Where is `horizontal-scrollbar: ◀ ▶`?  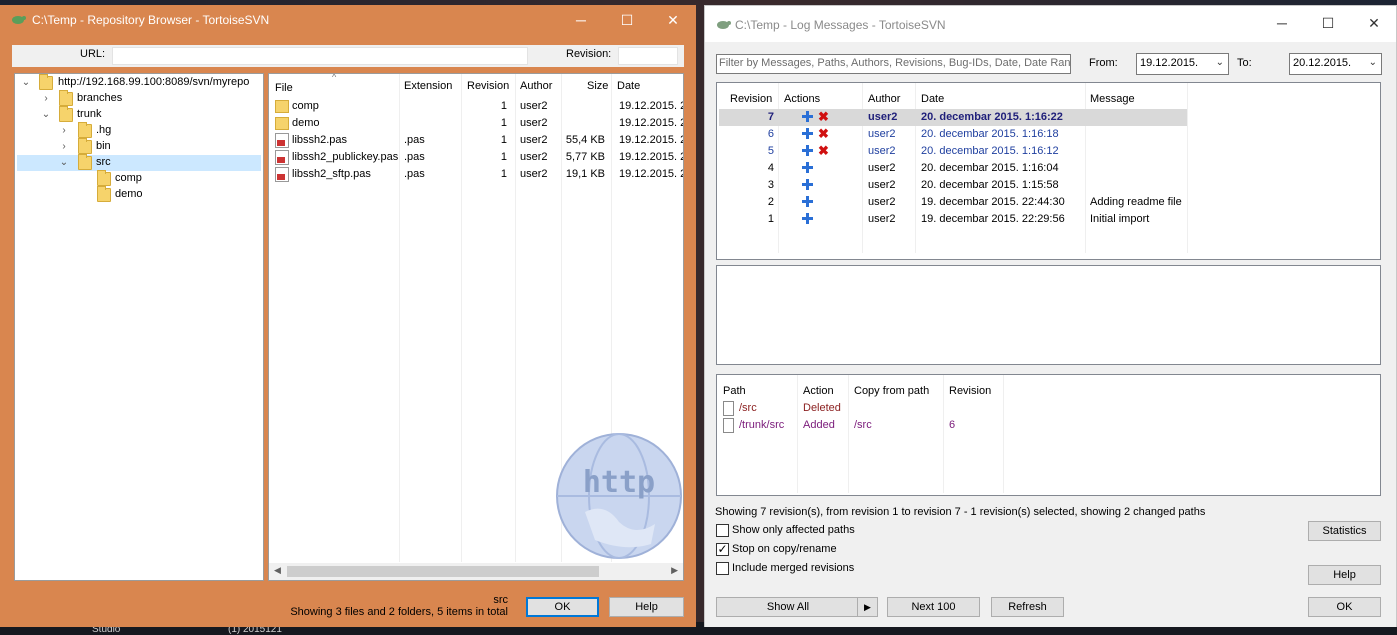 horizontal-scrollbar: ◀ ▶ is located at coordinates (476, 571).